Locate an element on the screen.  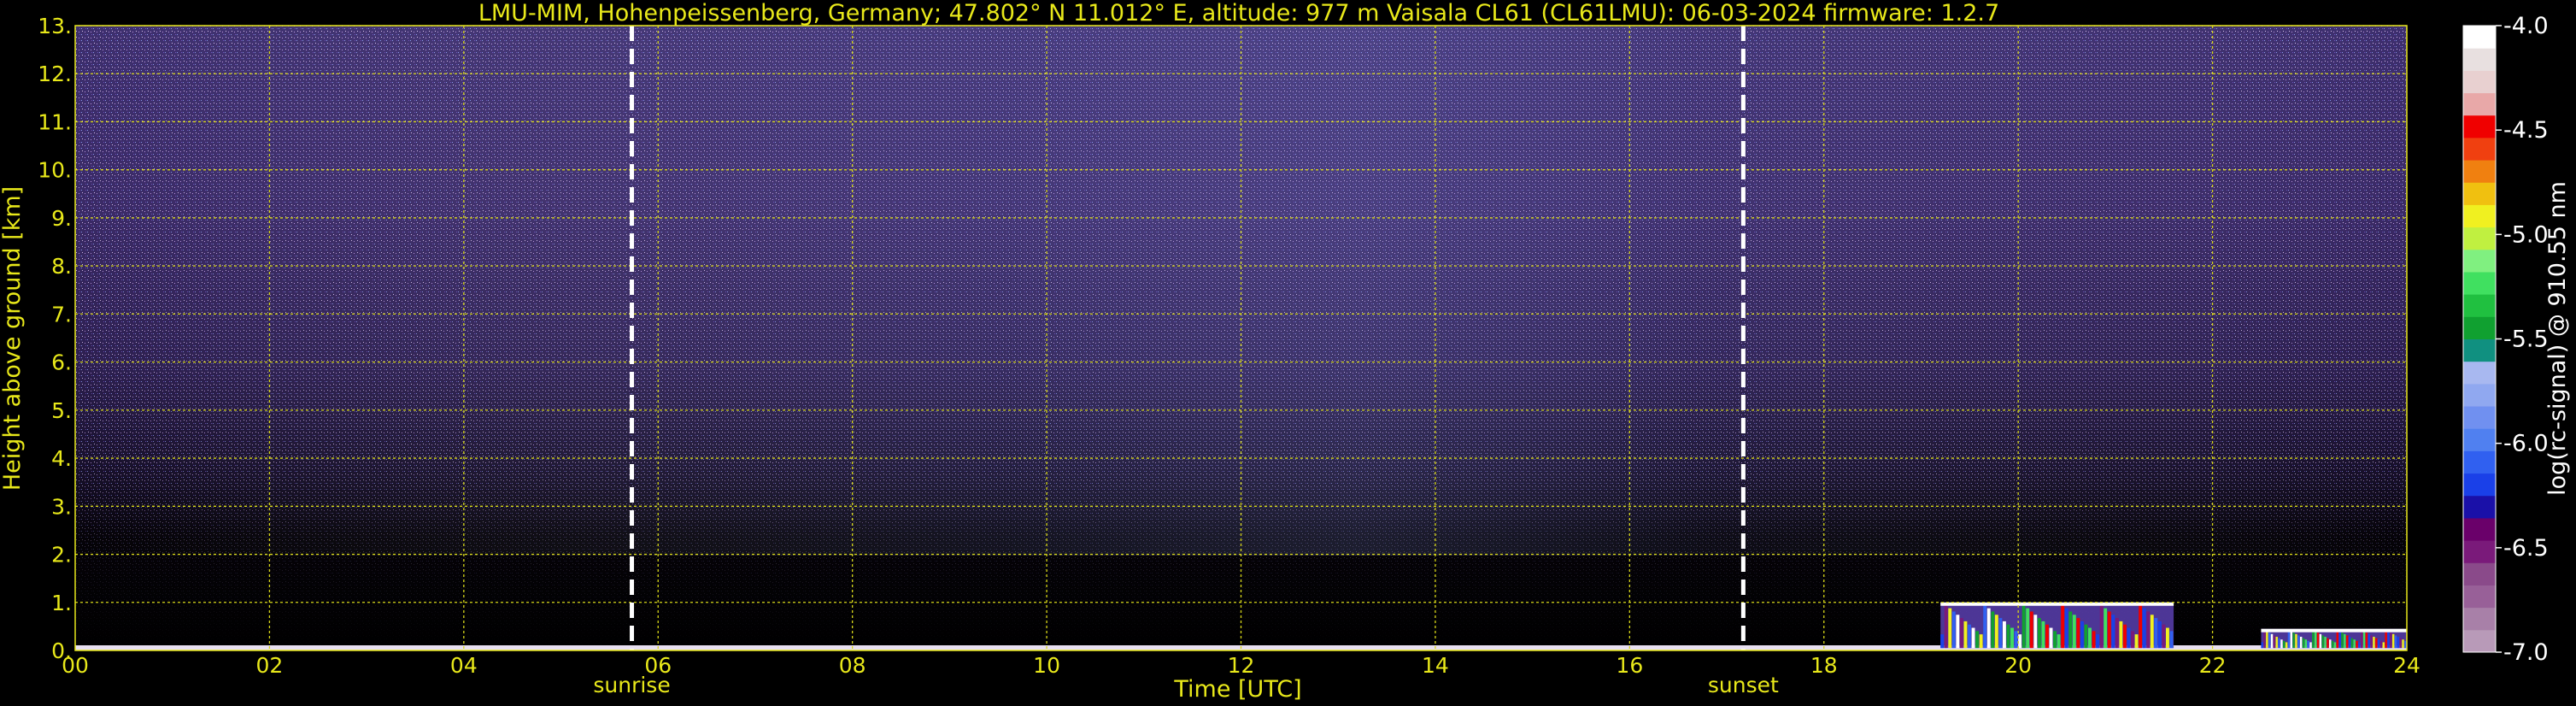
y-tick-label: 7. is located at coordinates (61, 314).